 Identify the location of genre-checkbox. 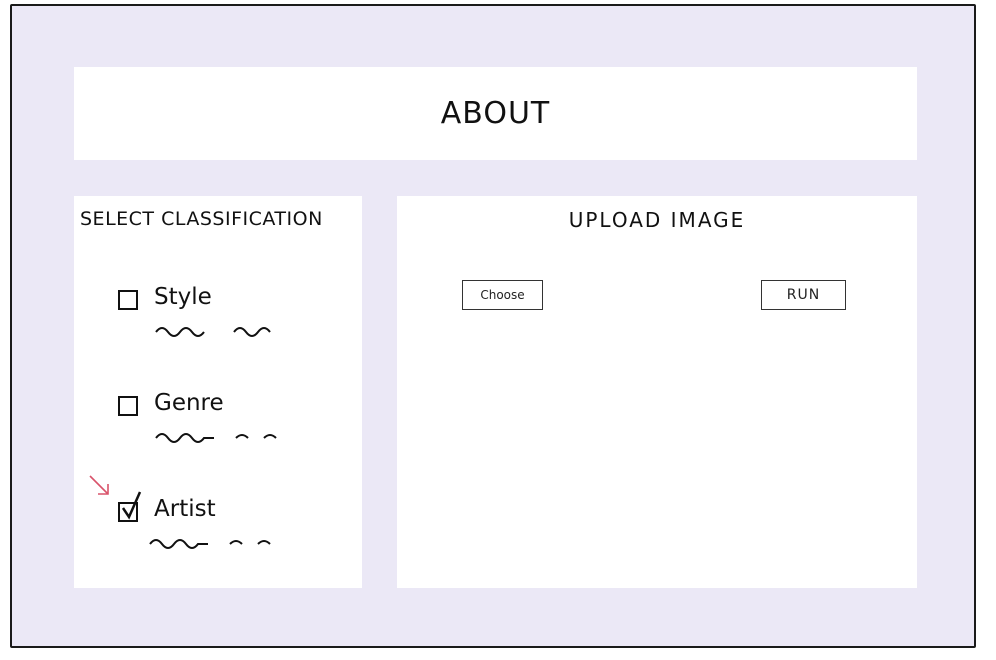
(128, 406).